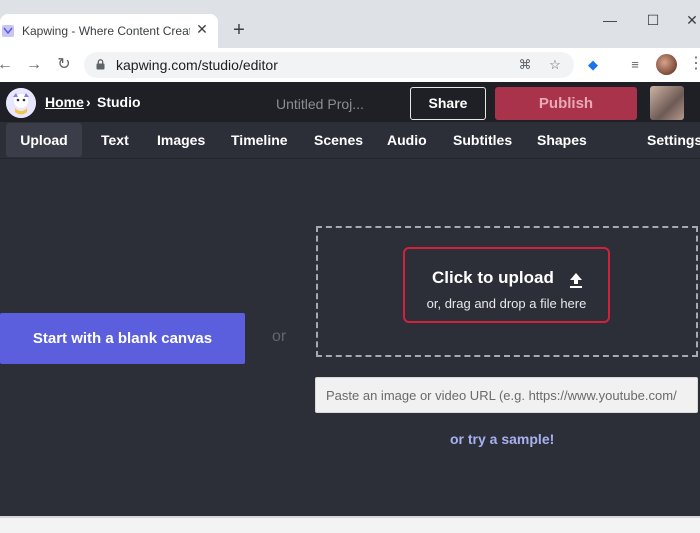 The image size is (700, 533). Describe the element at coordinates (555, 65) in the screenshot. I see `star-icon: ☆` at that location.